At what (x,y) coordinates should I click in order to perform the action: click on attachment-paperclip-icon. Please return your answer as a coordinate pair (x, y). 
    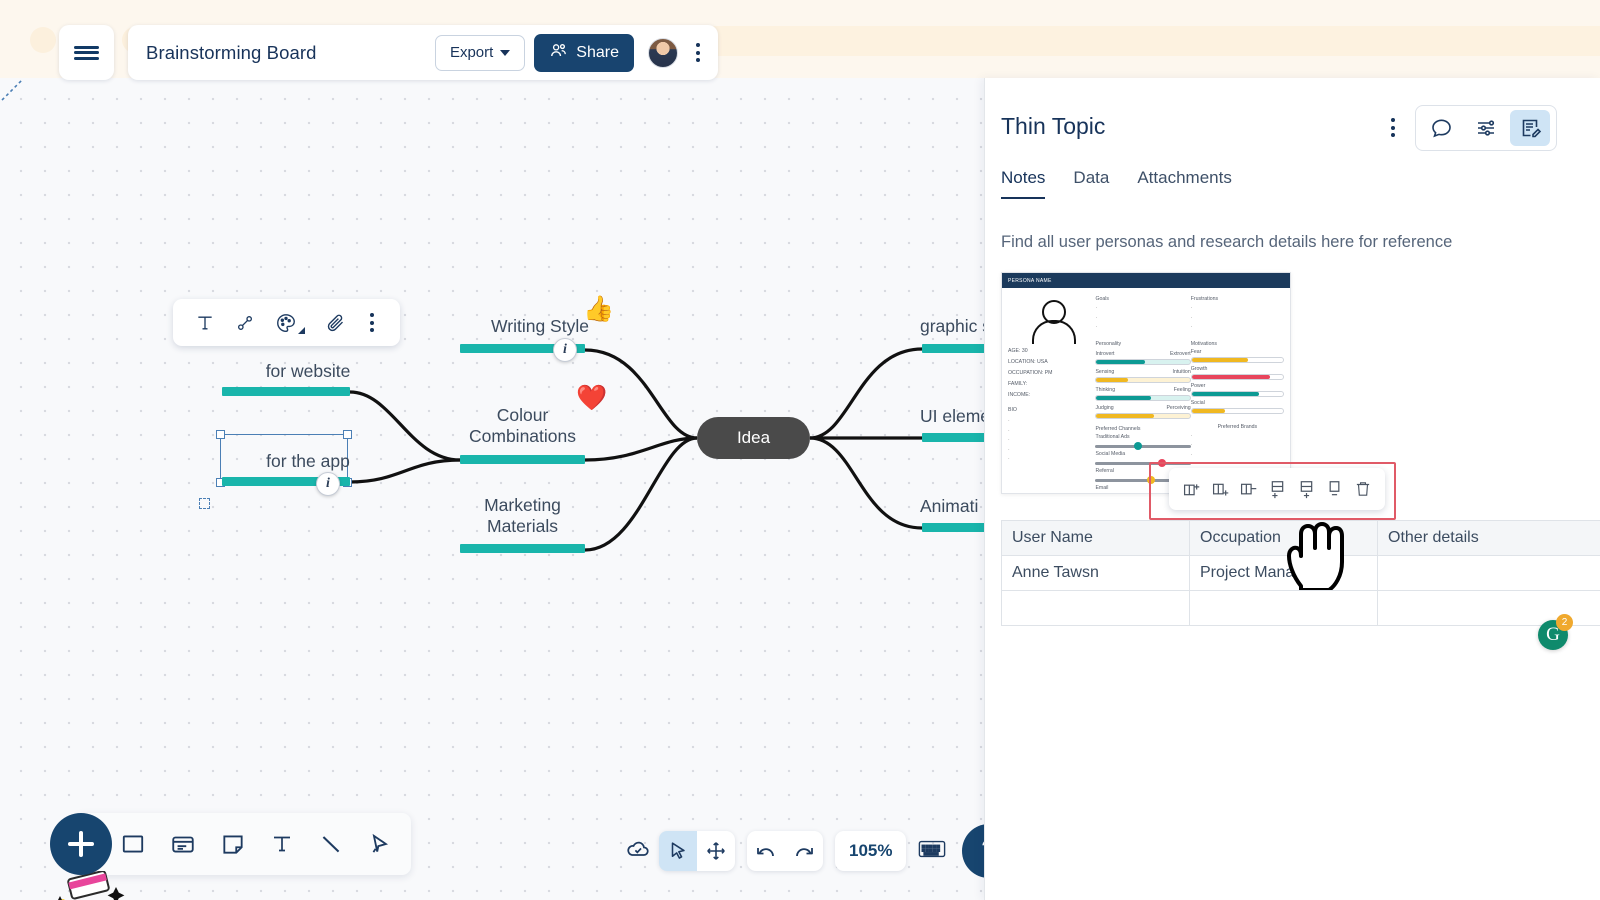
    Looking at the image, I should click on (335, 322).